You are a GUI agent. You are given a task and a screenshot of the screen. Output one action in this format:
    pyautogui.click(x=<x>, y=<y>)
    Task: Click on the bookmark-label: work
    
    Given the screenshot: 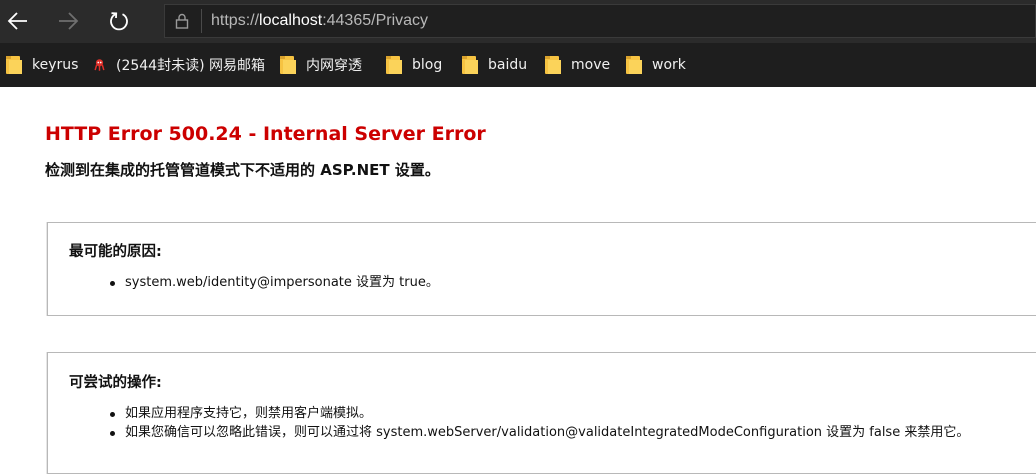 What is the action you would take?
    pyautogui.click(x=669, y=65)
    